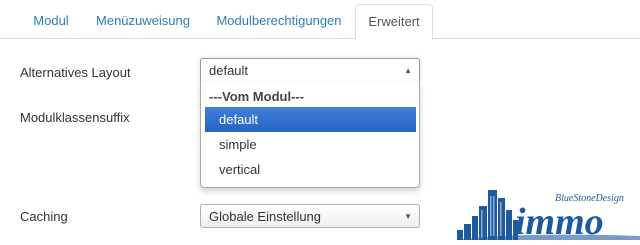 The image size is (640, 245). What do you see at coordinates (143, 21) in the screenshot?
I see `tab-menuezuweisung: Menüzuweisung` at bounding box center [143, 21].